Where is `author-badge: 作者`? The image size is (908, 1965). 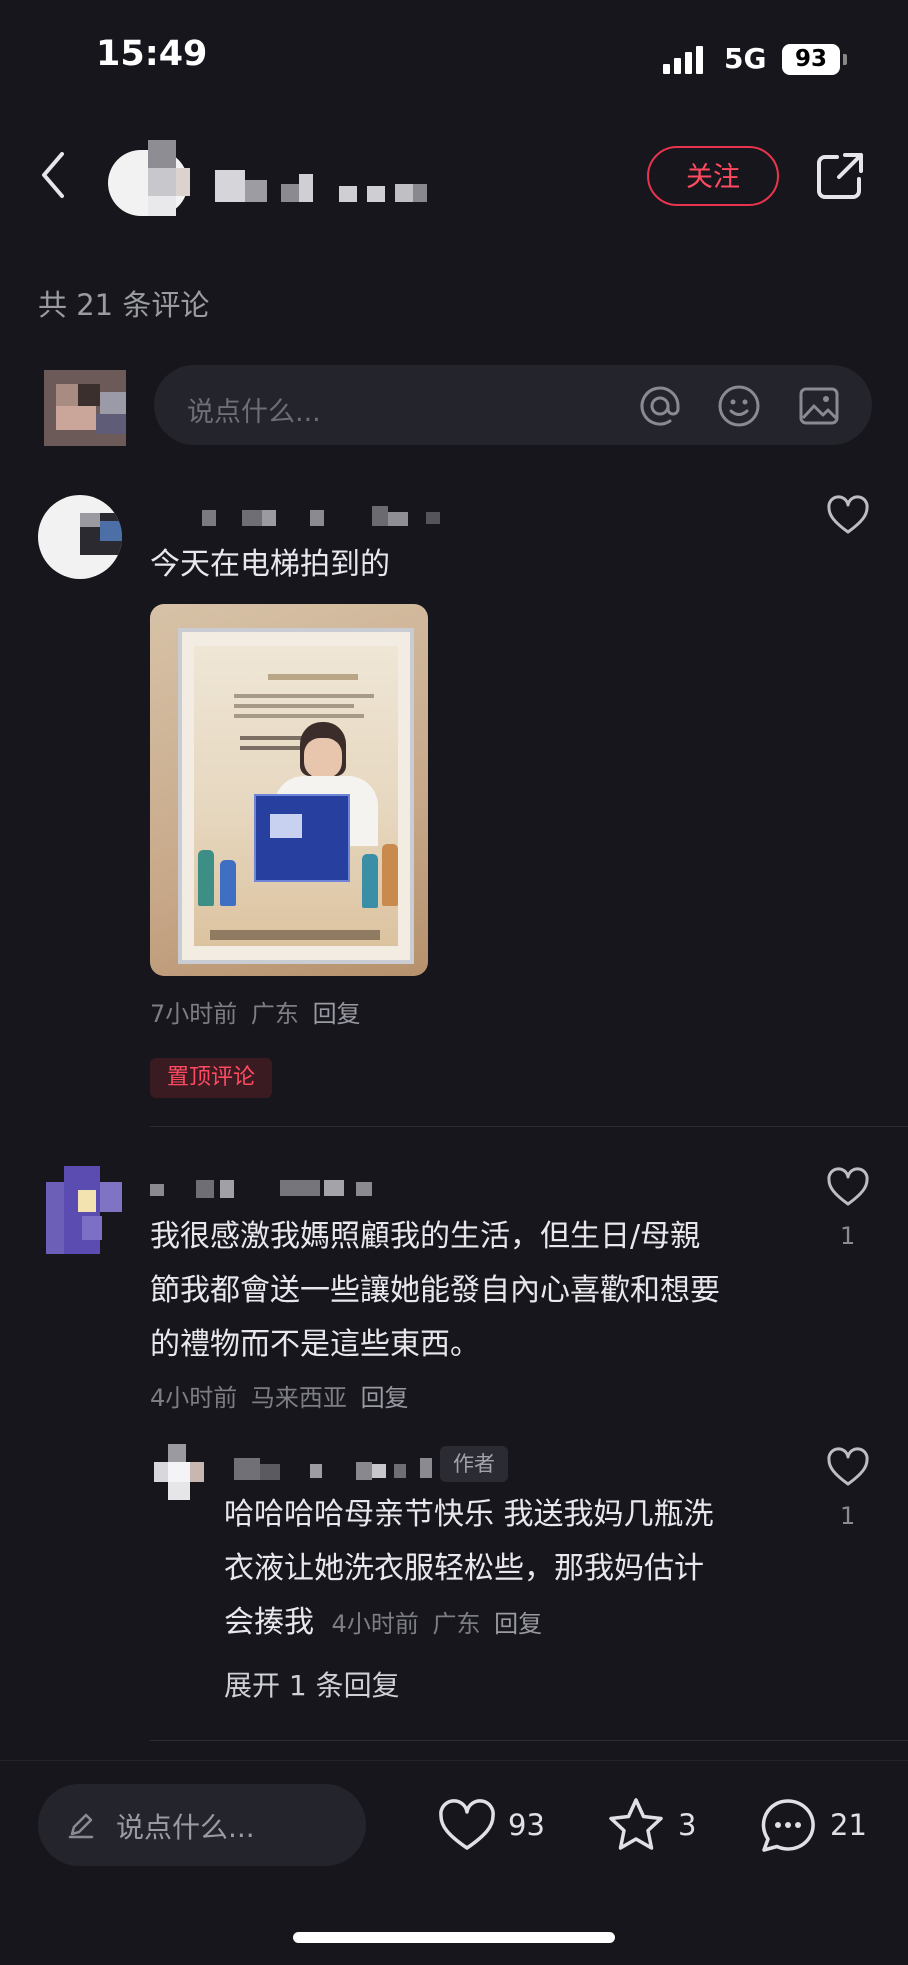
author-badge: 作者 is located at coordinates (474, 1464).